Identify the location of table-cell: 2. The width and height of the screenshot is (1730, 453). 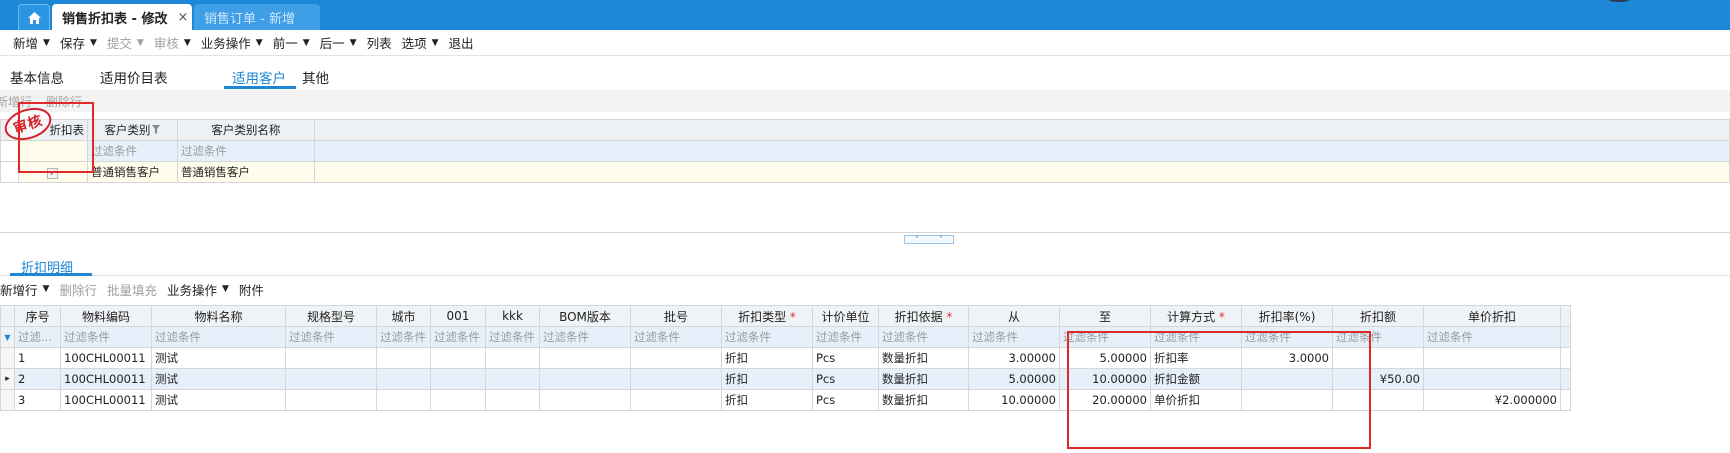
(37, 379).